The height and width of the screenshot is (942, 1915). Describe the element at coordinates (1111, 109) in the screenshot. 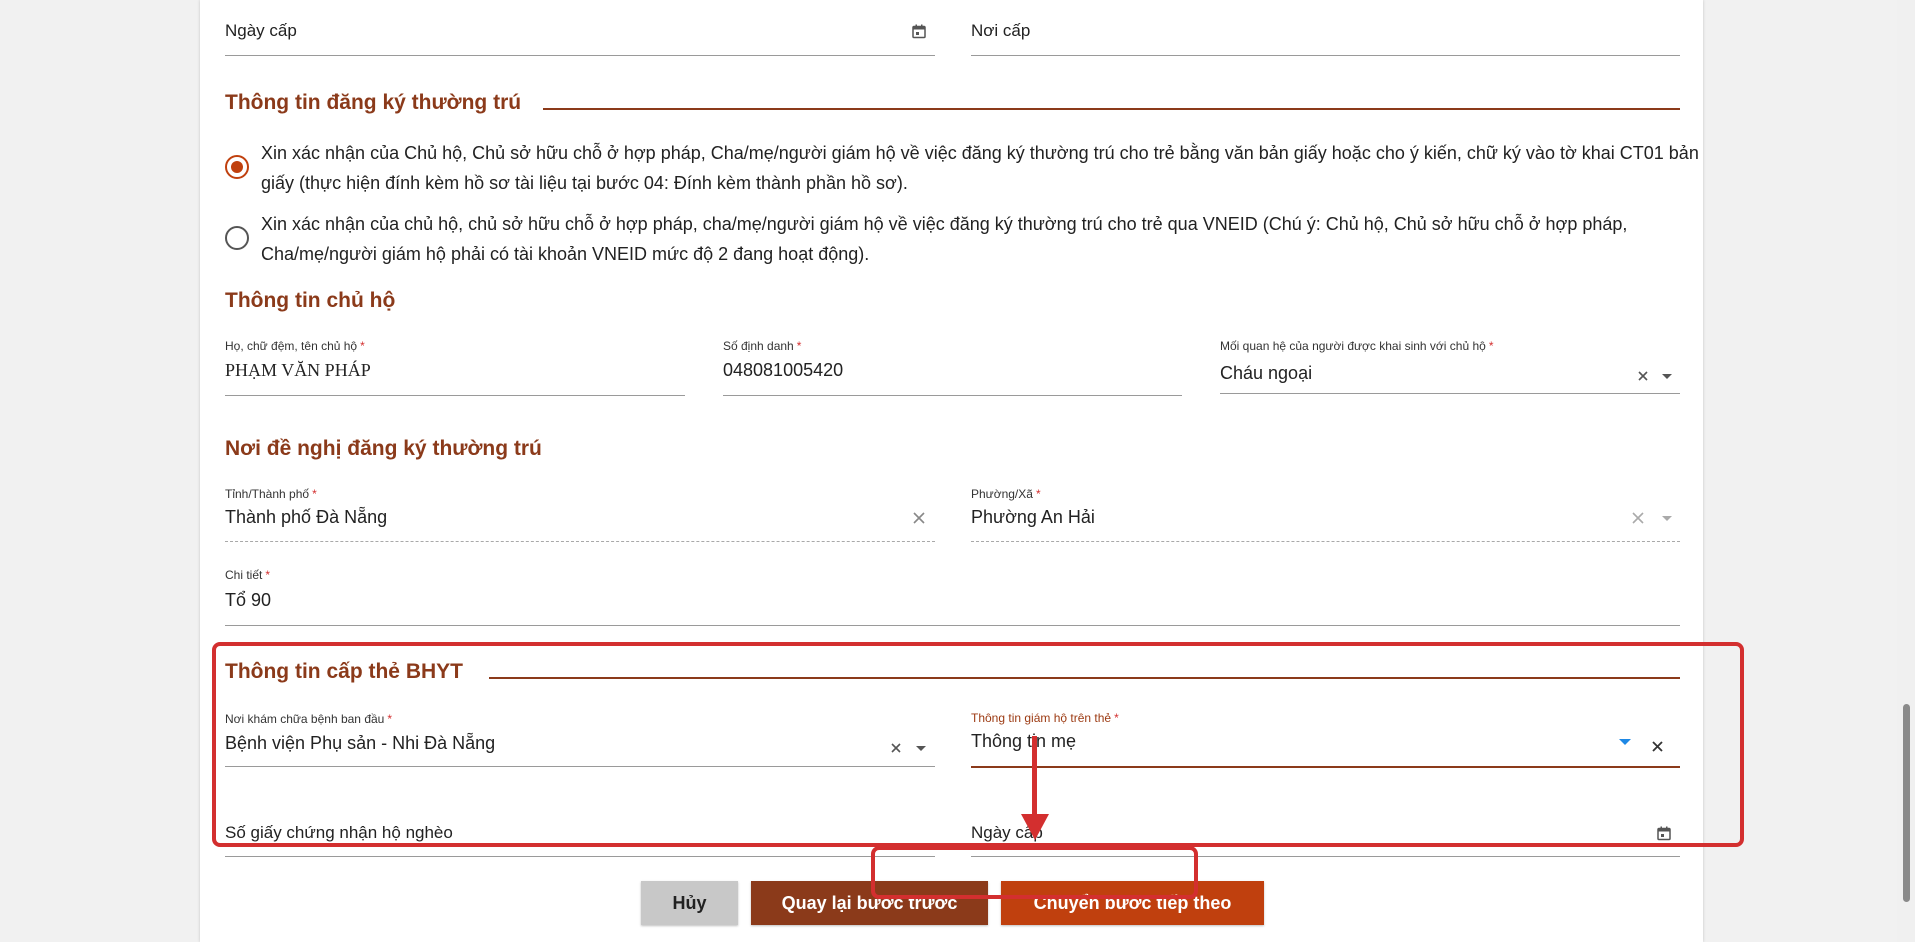

I see `section-divider` at that location.